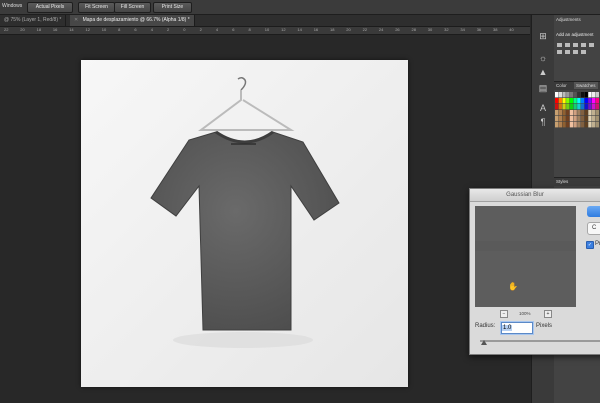 The width and height of the screenshot is (600, 403). I want to click on ruler-tick: 26, so click(397, 29).